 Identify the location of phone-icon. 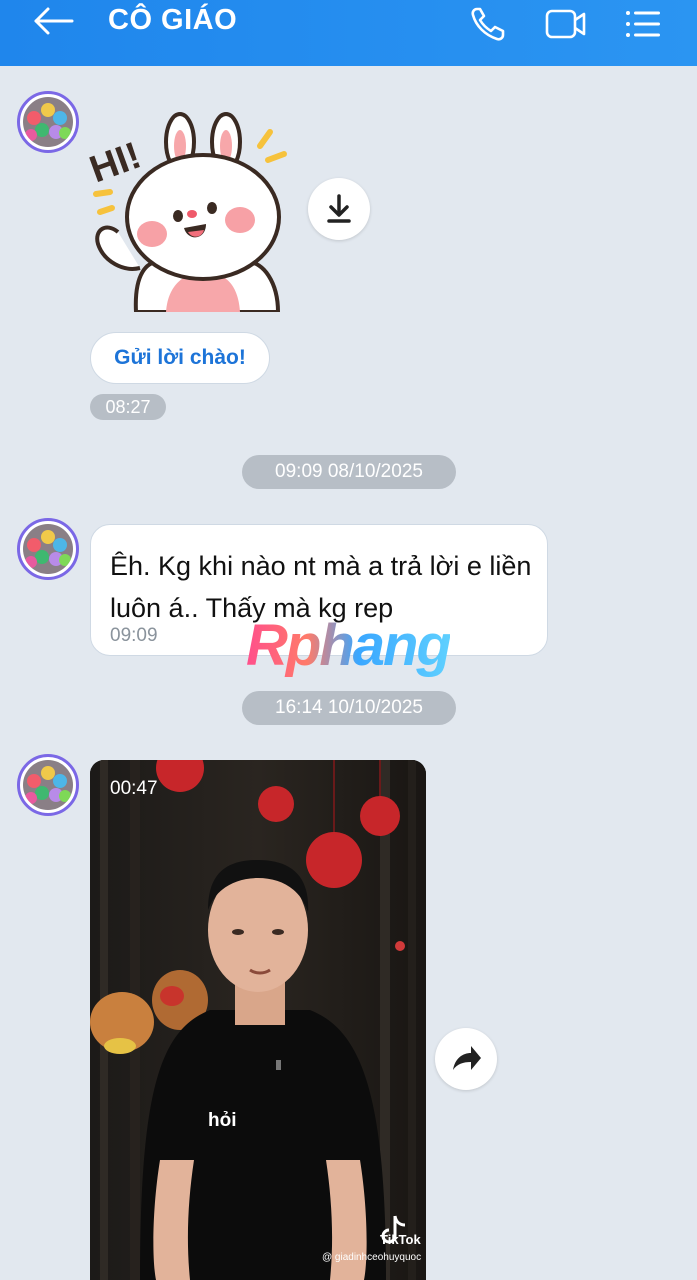
(488, 26).